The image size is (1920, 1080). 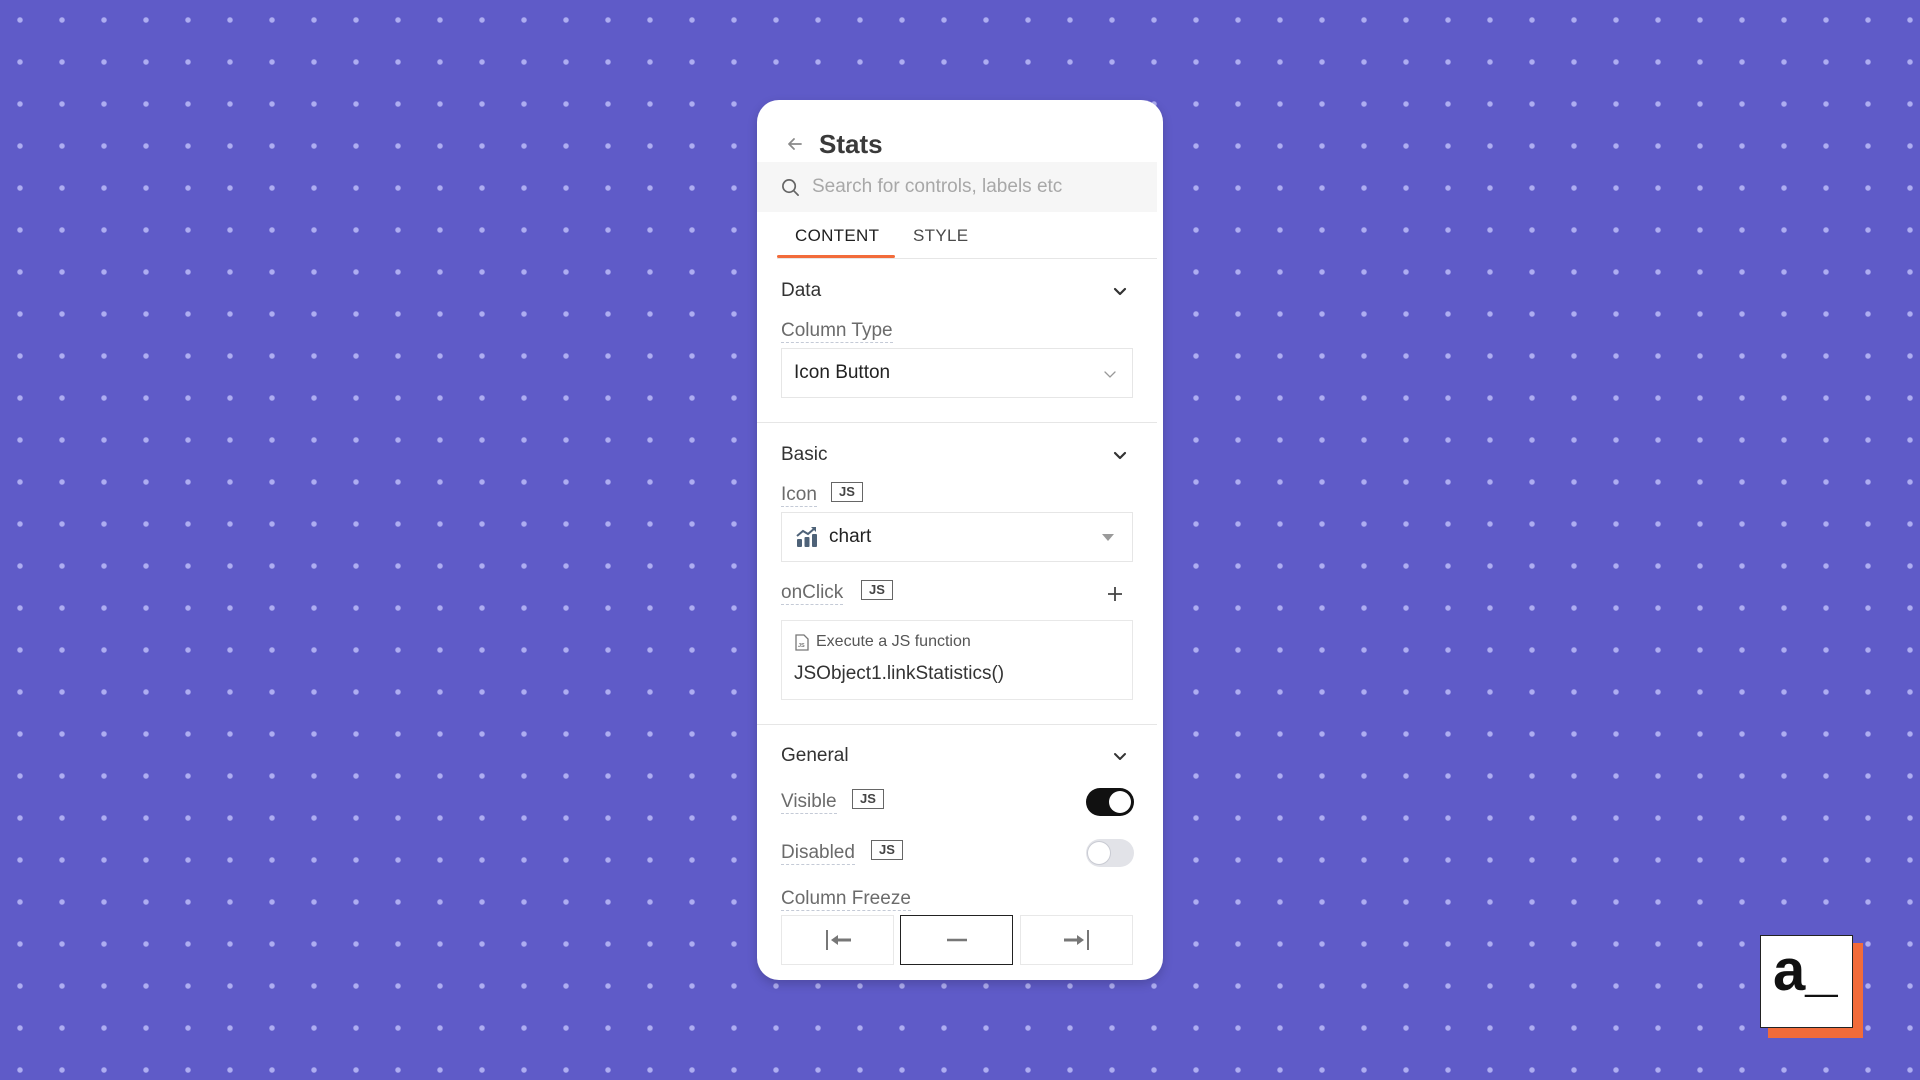 I want to click on disabled-label: Disabled, so click(x=818, y=853).